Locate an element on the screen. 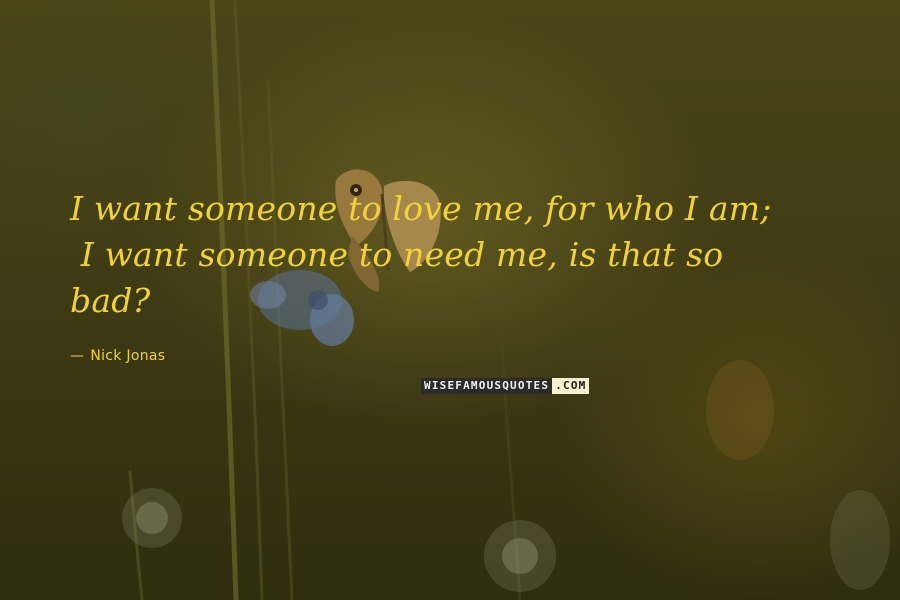  quote-line: bad? is located at coordinates (110, 300).